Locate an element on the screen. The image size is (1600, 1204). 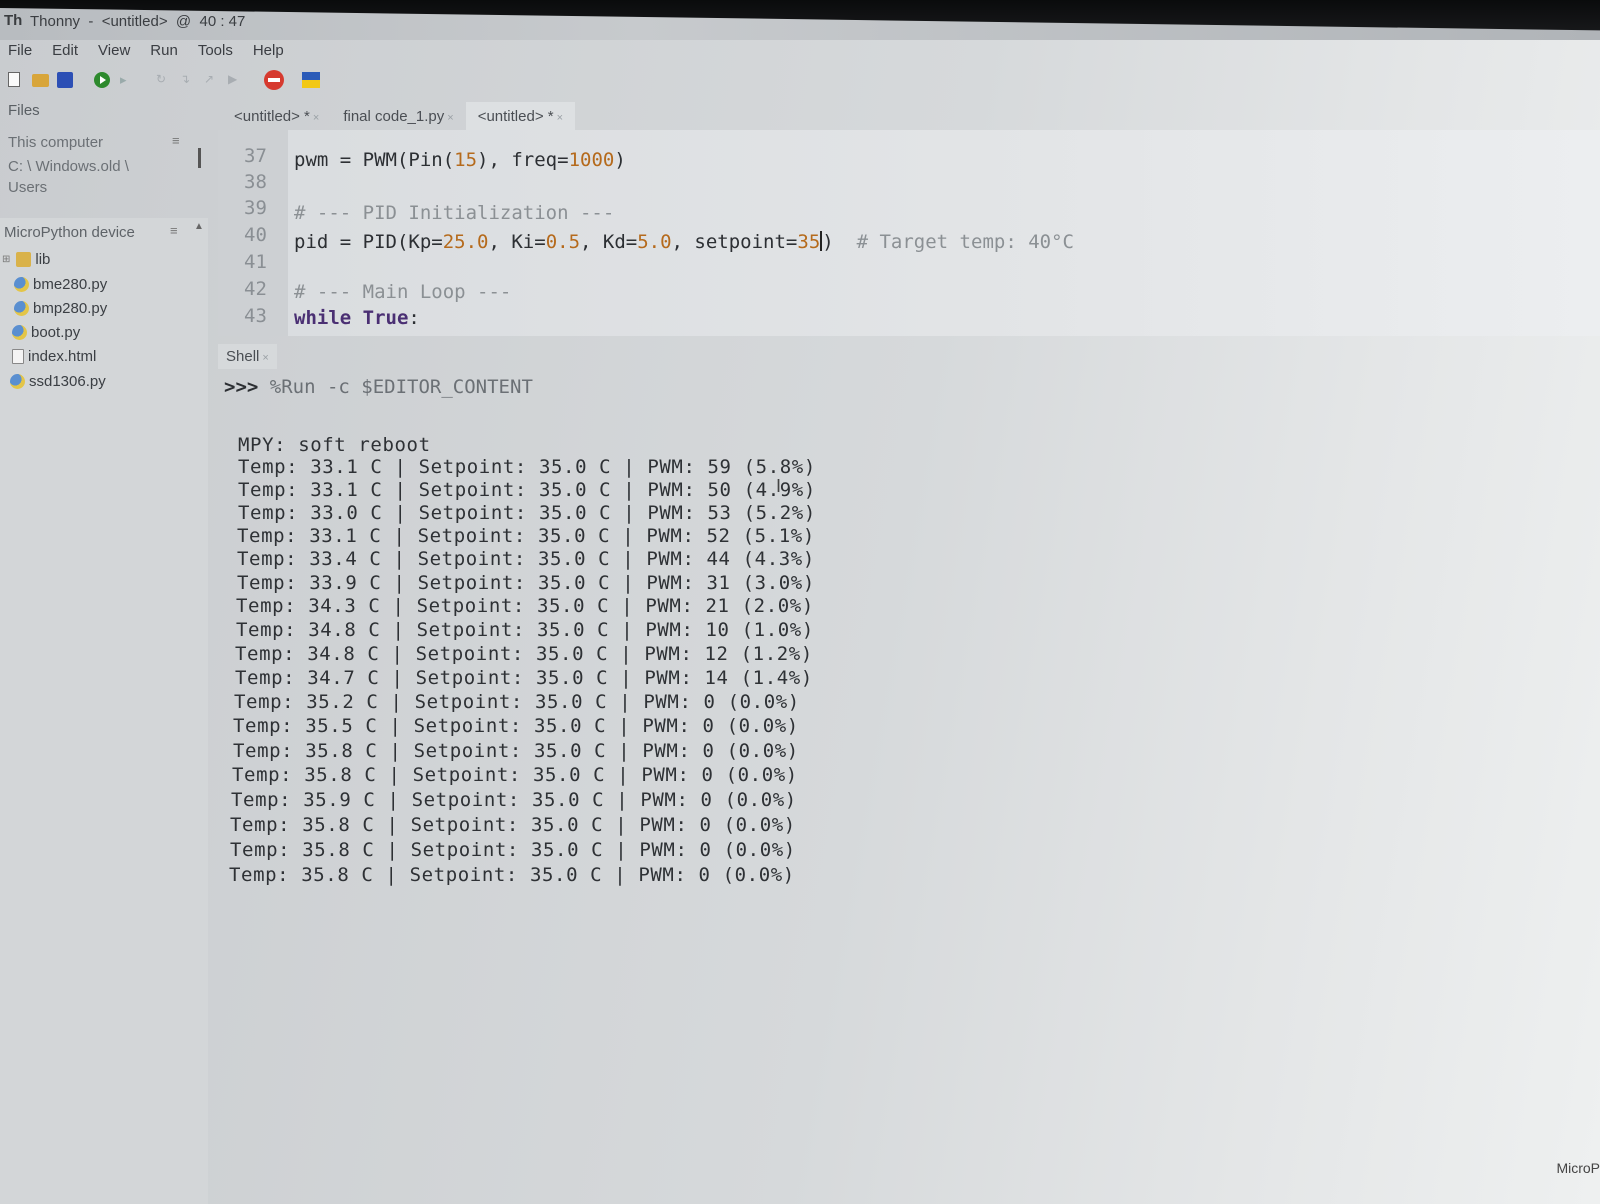
scroll-up-icon: ▲ is located at coordinates (199, 226).